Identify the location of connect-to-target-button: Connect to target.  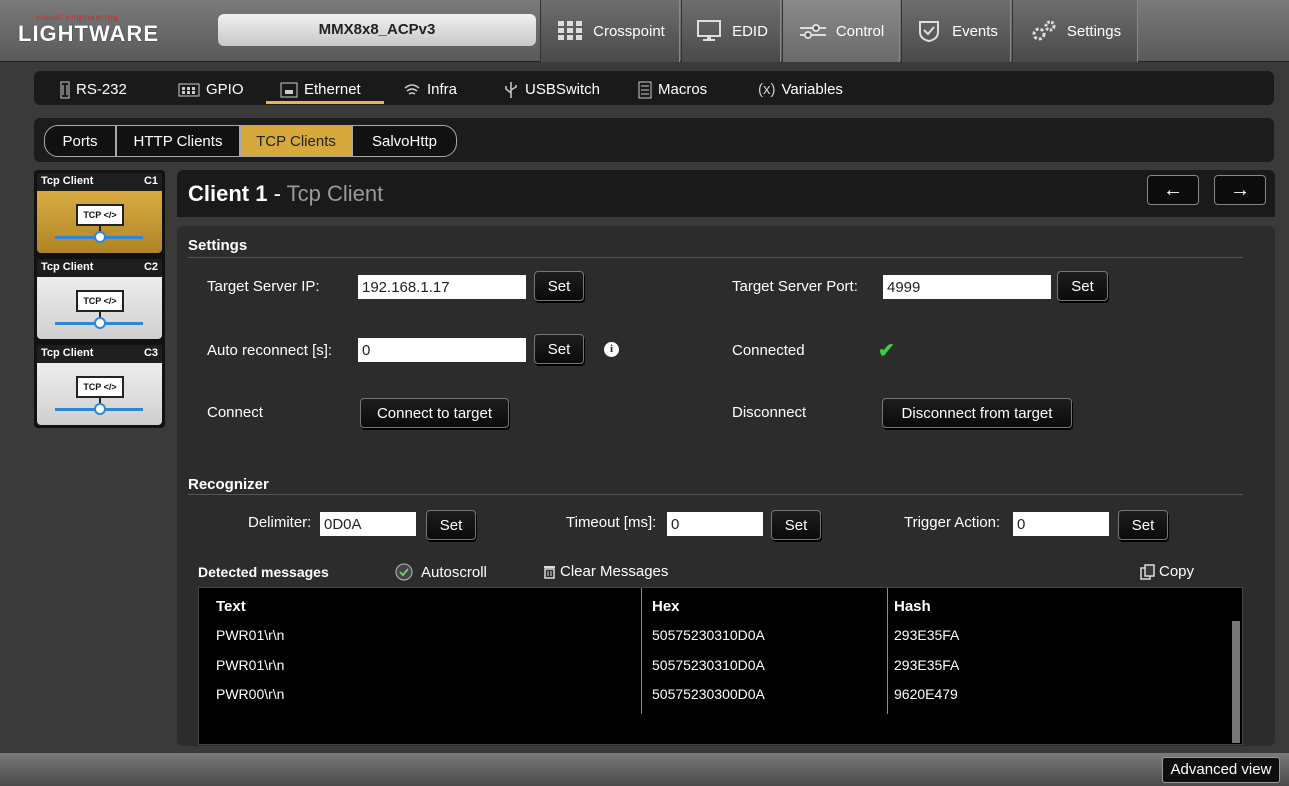
(434, 413).